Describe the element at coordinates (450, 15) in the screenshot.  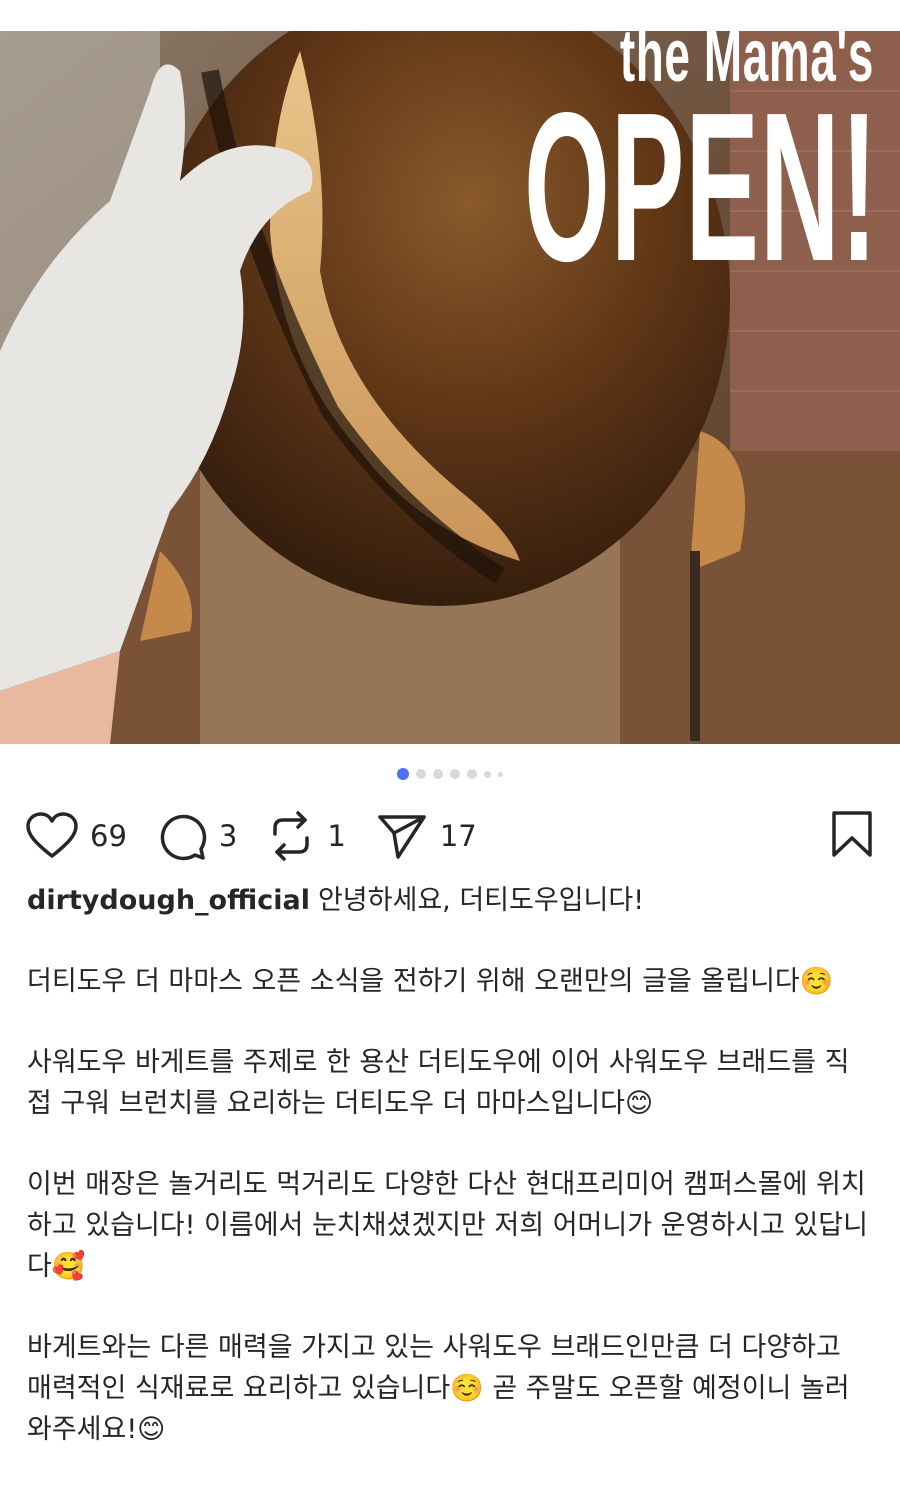
I see `top-bar` at that location.